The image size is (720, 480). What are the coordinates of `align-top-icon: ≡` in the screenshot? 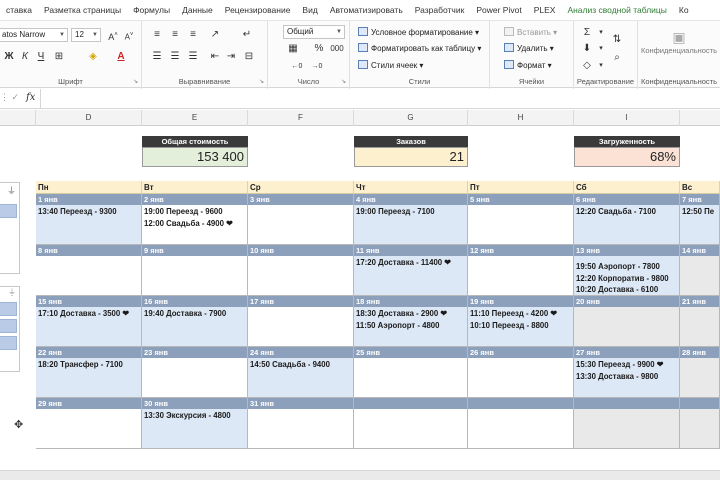 It's located at (157, 35).